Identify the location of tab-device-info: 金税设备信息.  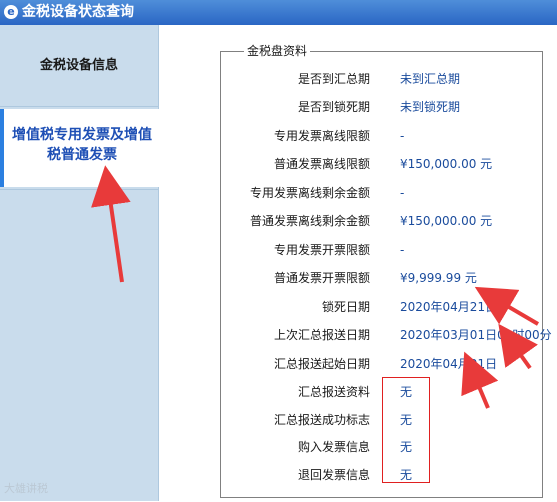
(79, 66).